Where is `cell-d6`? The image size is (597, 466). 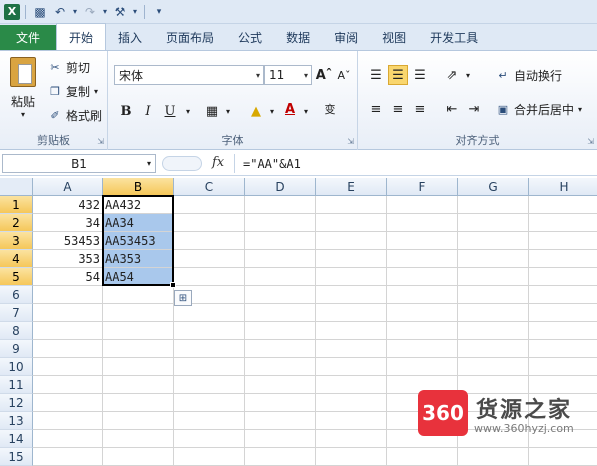 cell-d6 is located at coordinates (280, 295).